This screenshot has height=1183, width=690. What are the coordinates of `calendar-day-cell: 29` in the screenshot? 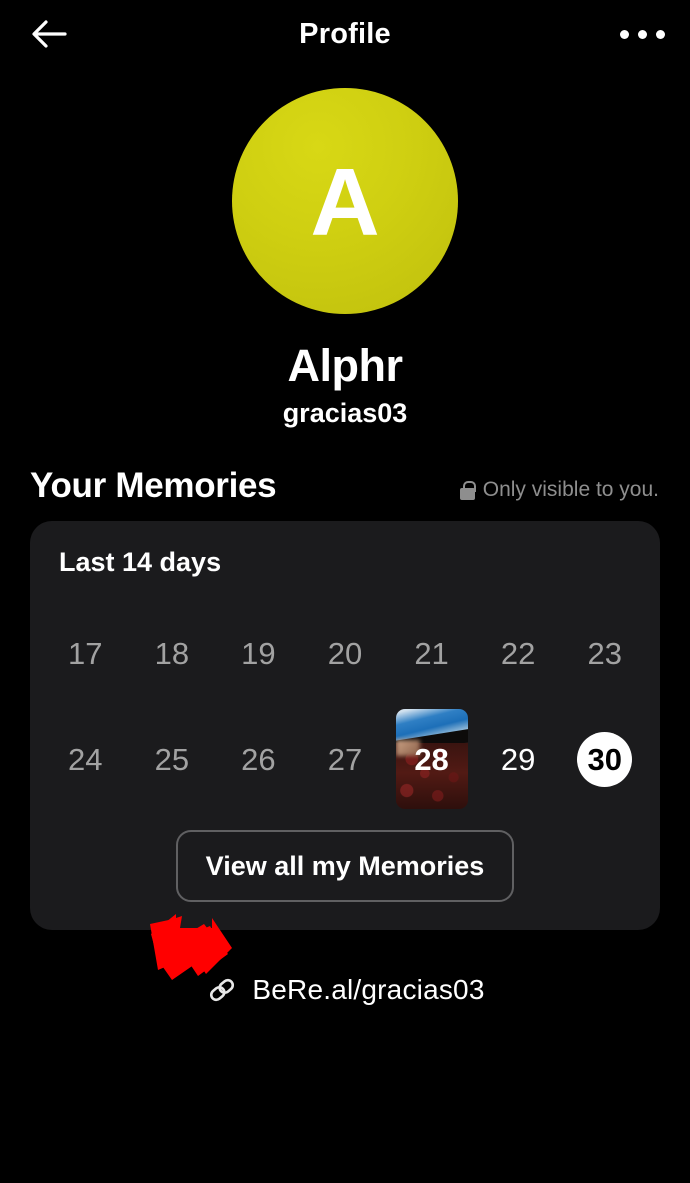 It's located at (518, 759).